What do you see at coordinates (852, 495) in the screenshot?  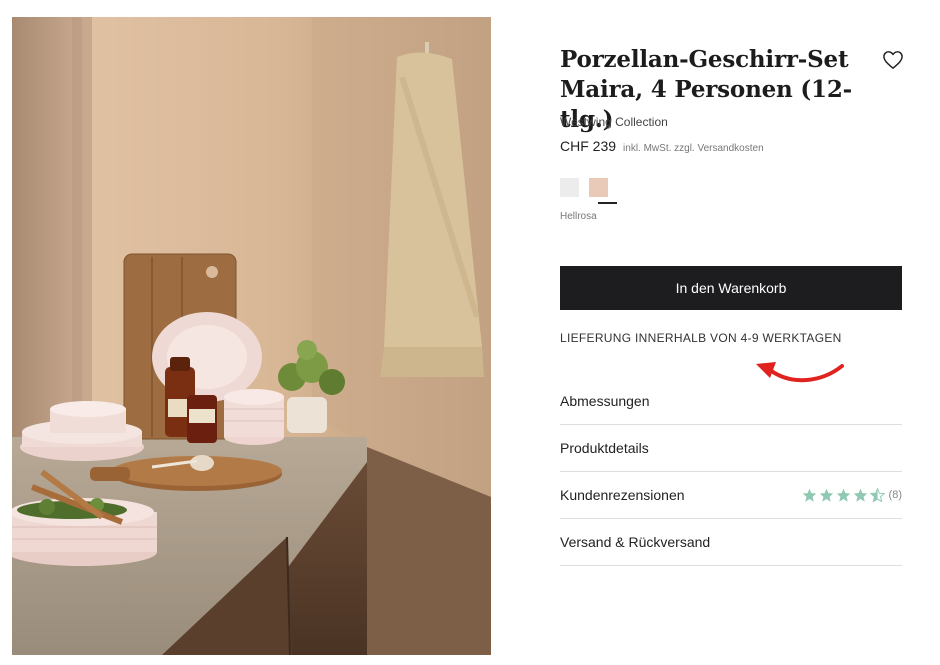 I see `star-rating: (8)` at bounding box center [852, 495].